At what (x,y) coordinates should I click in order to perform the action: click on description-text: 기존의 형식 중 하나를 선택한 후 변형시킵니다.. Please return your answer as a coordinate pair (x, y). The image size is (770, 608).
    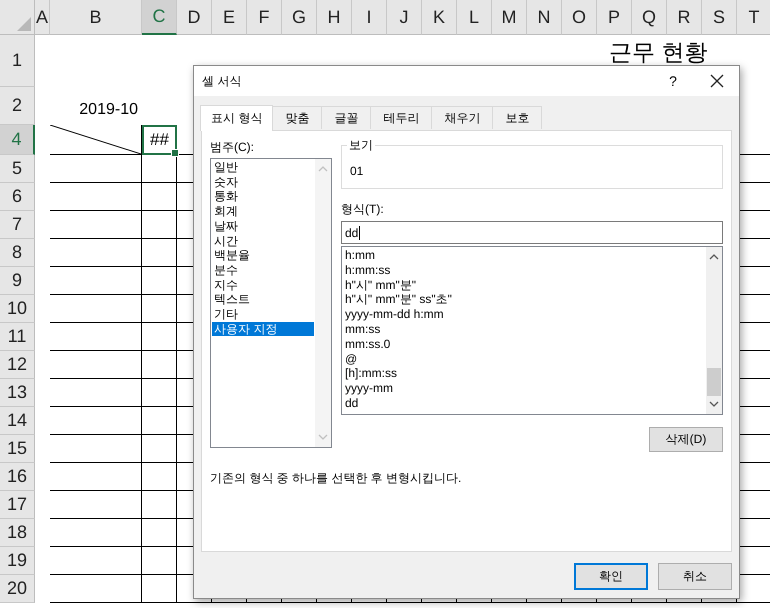
    Looking at the image, I should click on (336, 478).